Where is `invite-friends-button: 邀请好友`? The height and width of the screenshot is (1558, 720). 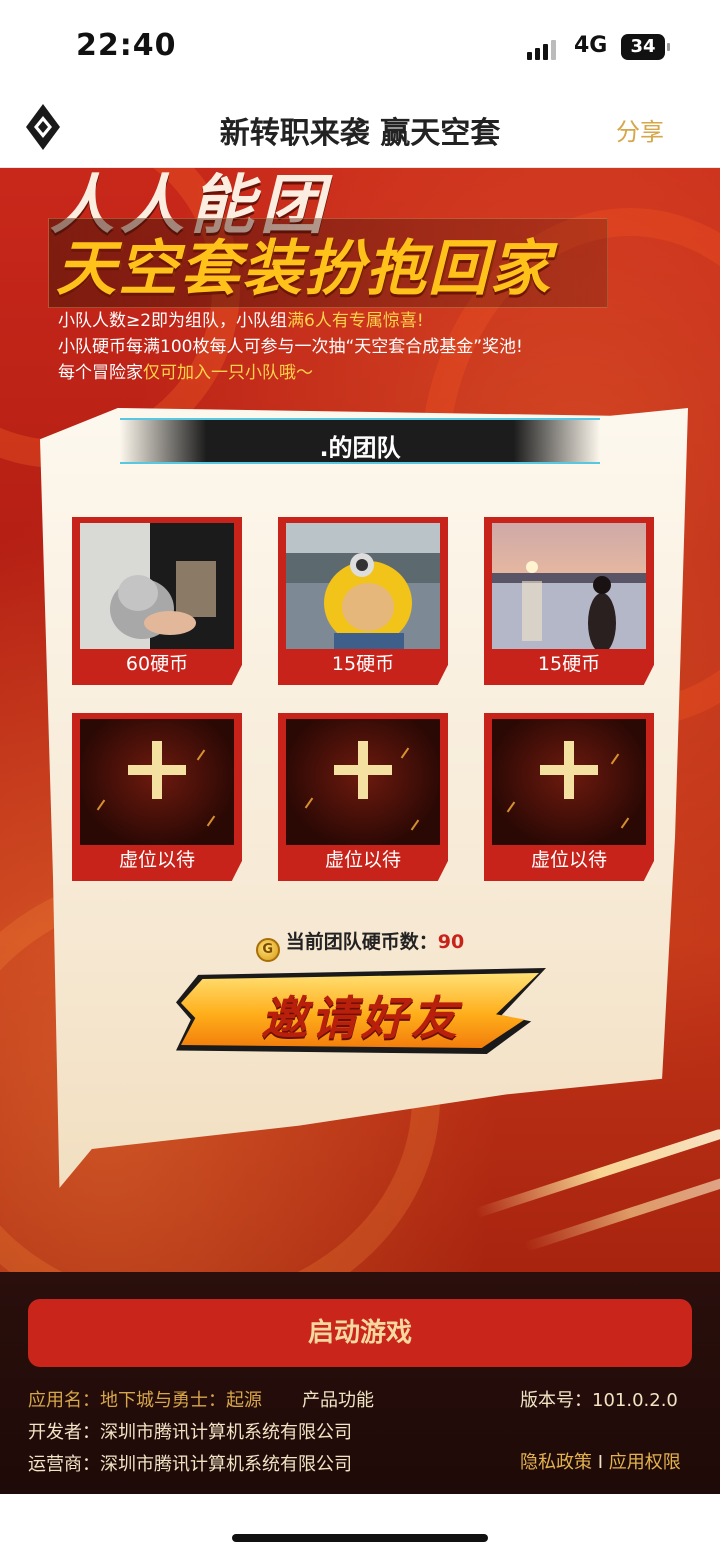 invite-friends-button: 邀请好友 is located at coordinates (361, 1011).